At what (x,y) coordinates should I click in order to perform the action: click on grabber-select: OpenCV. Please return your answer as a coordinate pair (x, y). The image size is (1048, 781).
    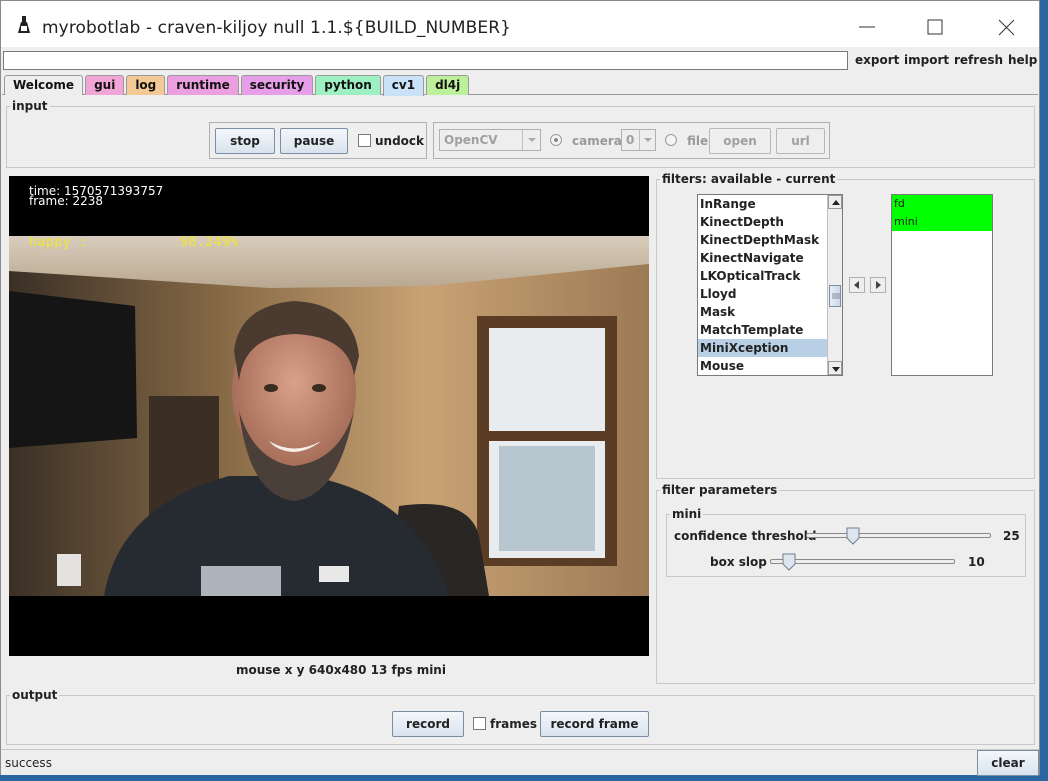
    Looking at the image, I should click on (490, 140).